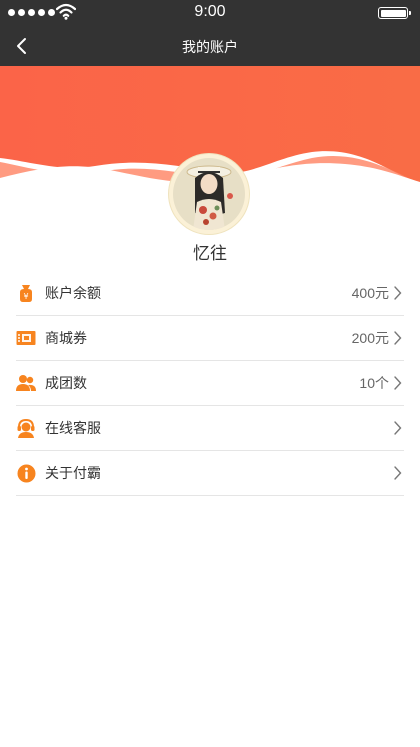  What do you see at coordinates (66, 338) in the screenshot?
I see `menu-item-label: 商城券` at bounding box center [66, 338].